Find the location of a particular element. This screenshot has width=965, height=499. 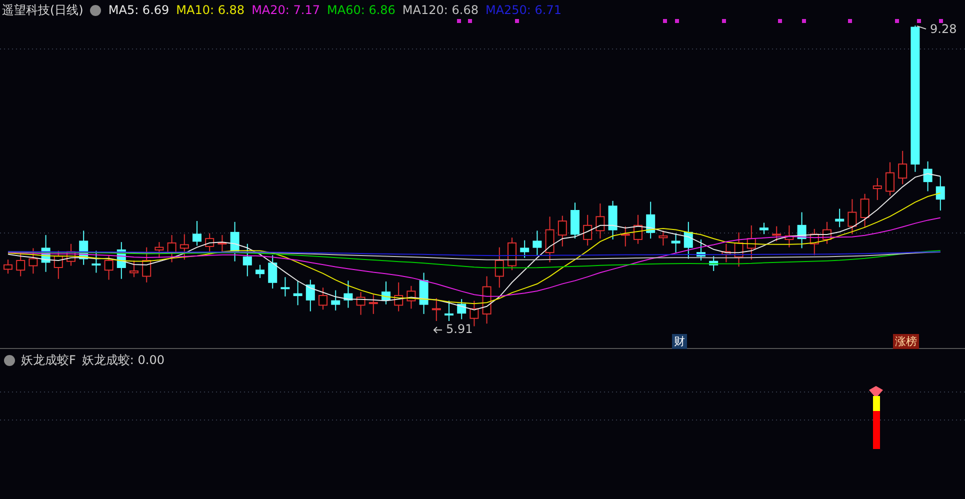

moving-average-value: MA20: 7.17 is located at coordinates (286, 10).